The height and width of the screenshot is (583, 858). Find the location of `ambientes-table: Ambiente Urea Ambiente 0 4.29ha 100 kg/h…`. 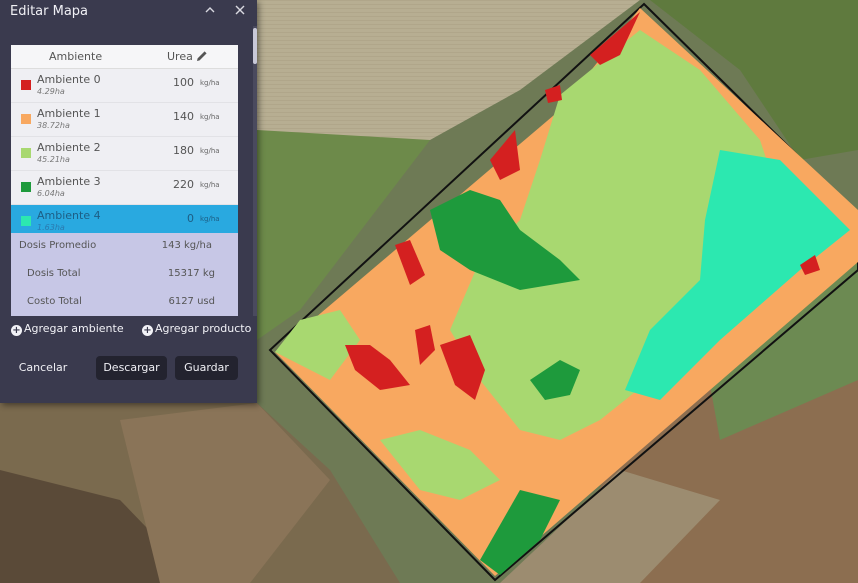

ambientes-table: Ambiente Urea Ambiente 0 4.29ha 100 kg/h… is located at coordinates (124, 142).